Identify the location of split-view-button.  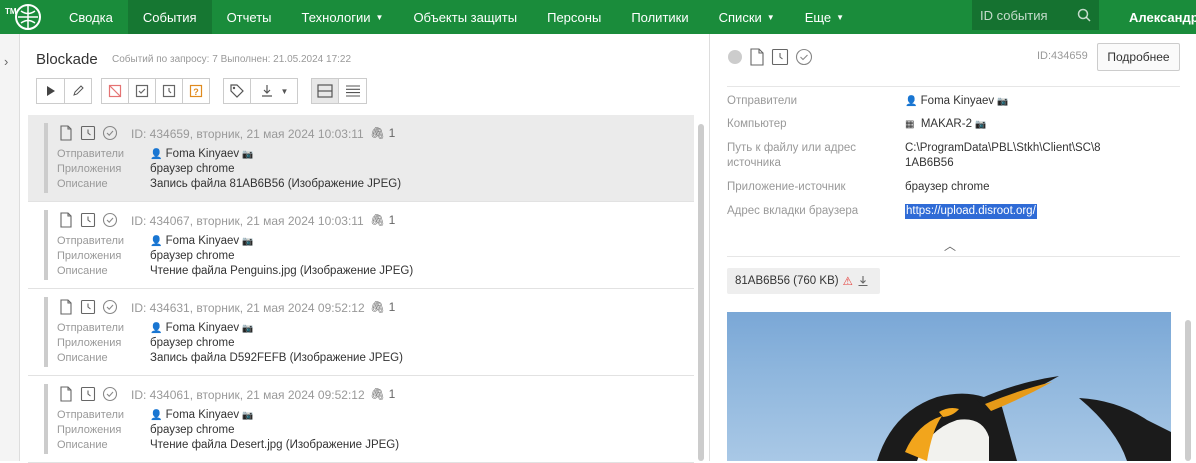
(325, 91).